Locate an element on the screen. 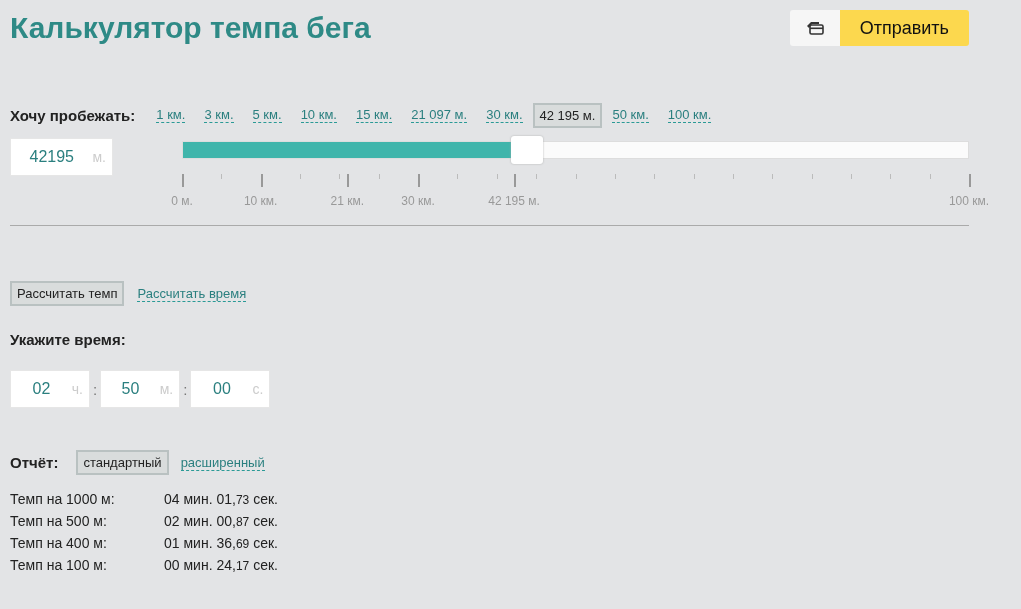 The image size is (1021, 609). pace-value: 01 мин. 36,69 сек. is located at coordinates (221, 543).